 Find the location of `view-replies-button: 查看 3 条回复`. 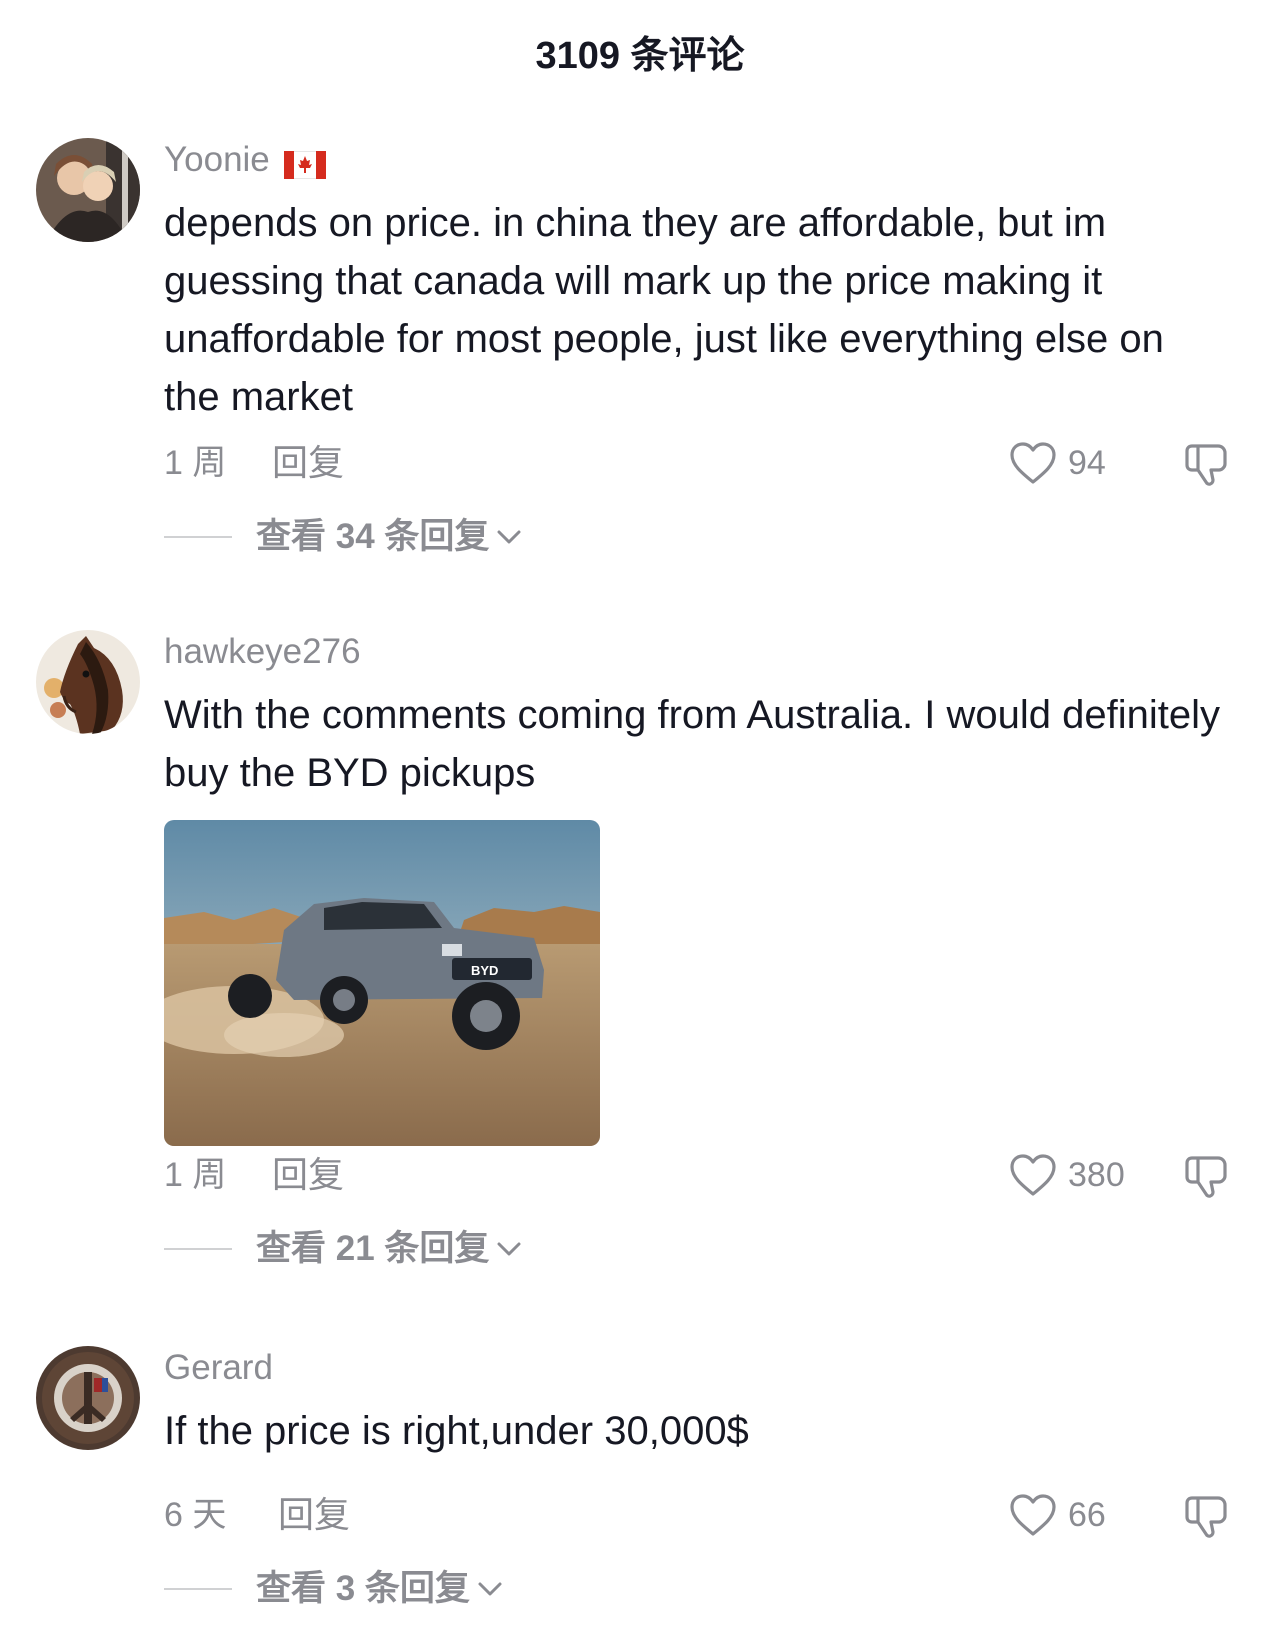

view-replies-button: 查看 3 条回复 is located at coordinates (334, 1589).